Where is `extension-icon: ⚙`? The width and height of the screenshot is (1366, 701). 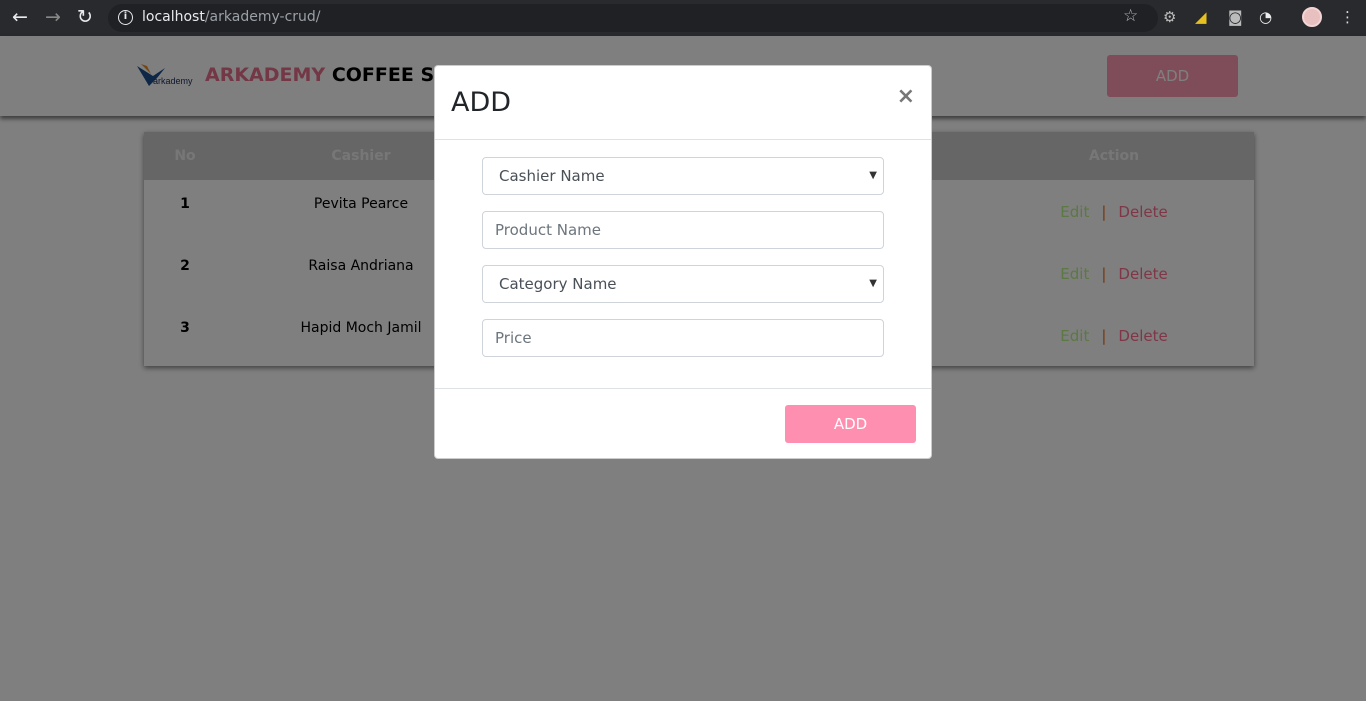 extension-icon: ⚙ is located at coordinates (1169, 17).